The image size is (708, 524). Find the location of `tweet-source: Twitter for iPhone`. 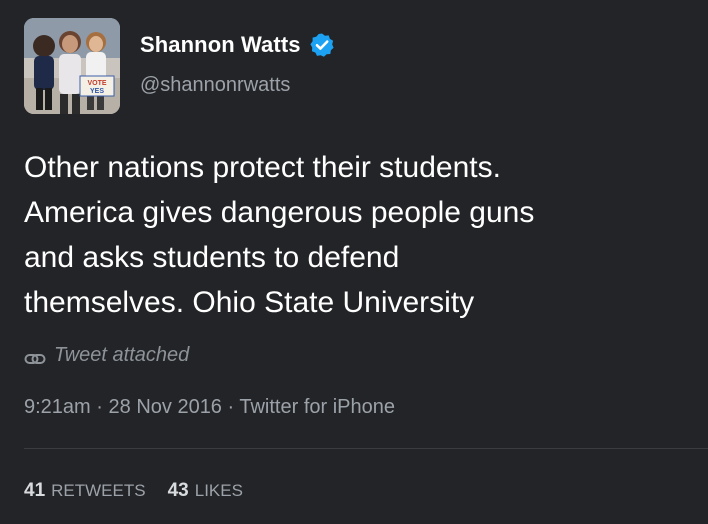

tweet-source: Twitter for iPhone is located at coordinates (317, 407).